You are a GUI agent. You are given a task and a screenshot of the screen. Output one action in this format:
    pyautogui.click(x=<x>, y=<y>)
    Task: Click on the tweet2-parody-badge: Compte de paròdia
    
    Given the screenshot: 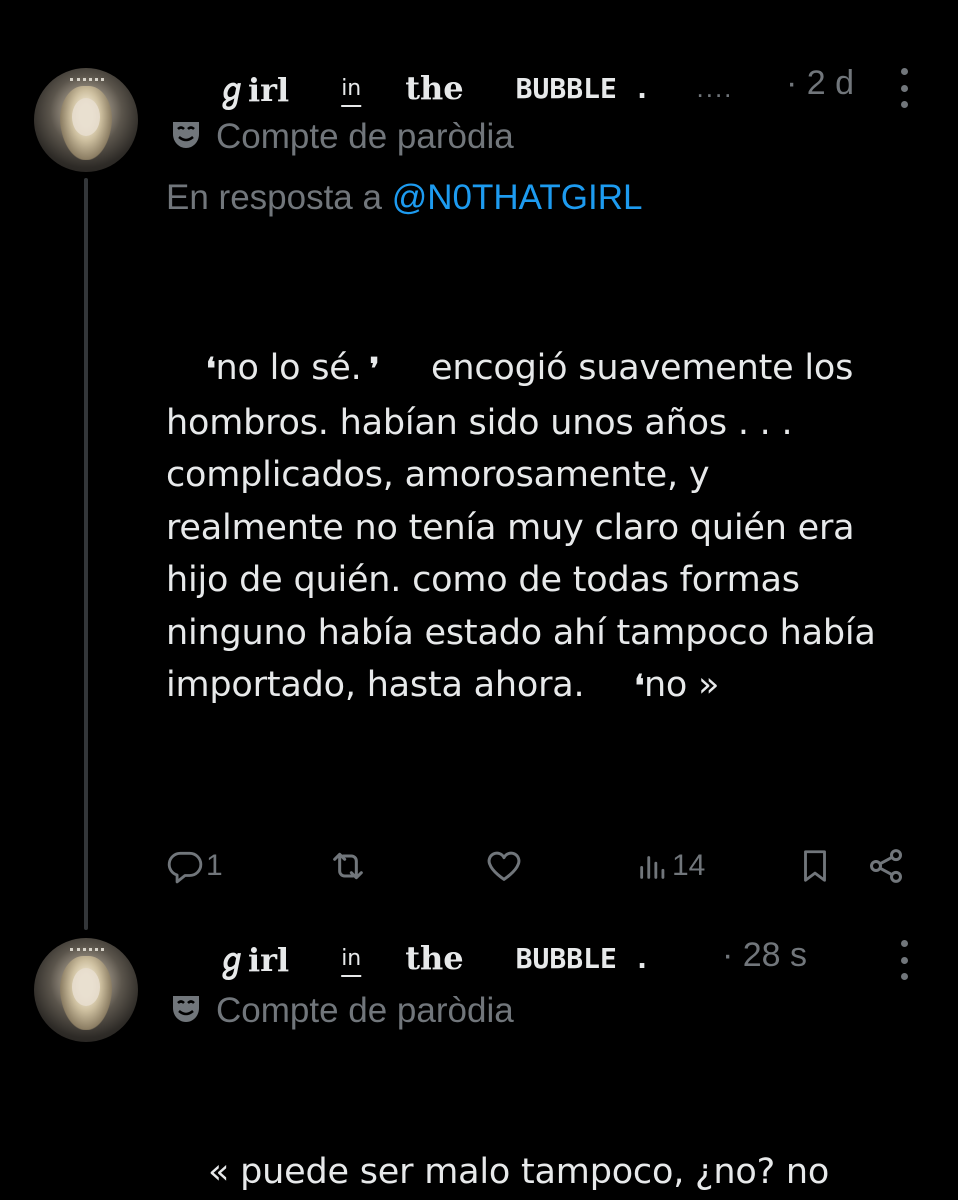 What is the action you would take?
    pyautogui.click(x=341, y=1010)
    